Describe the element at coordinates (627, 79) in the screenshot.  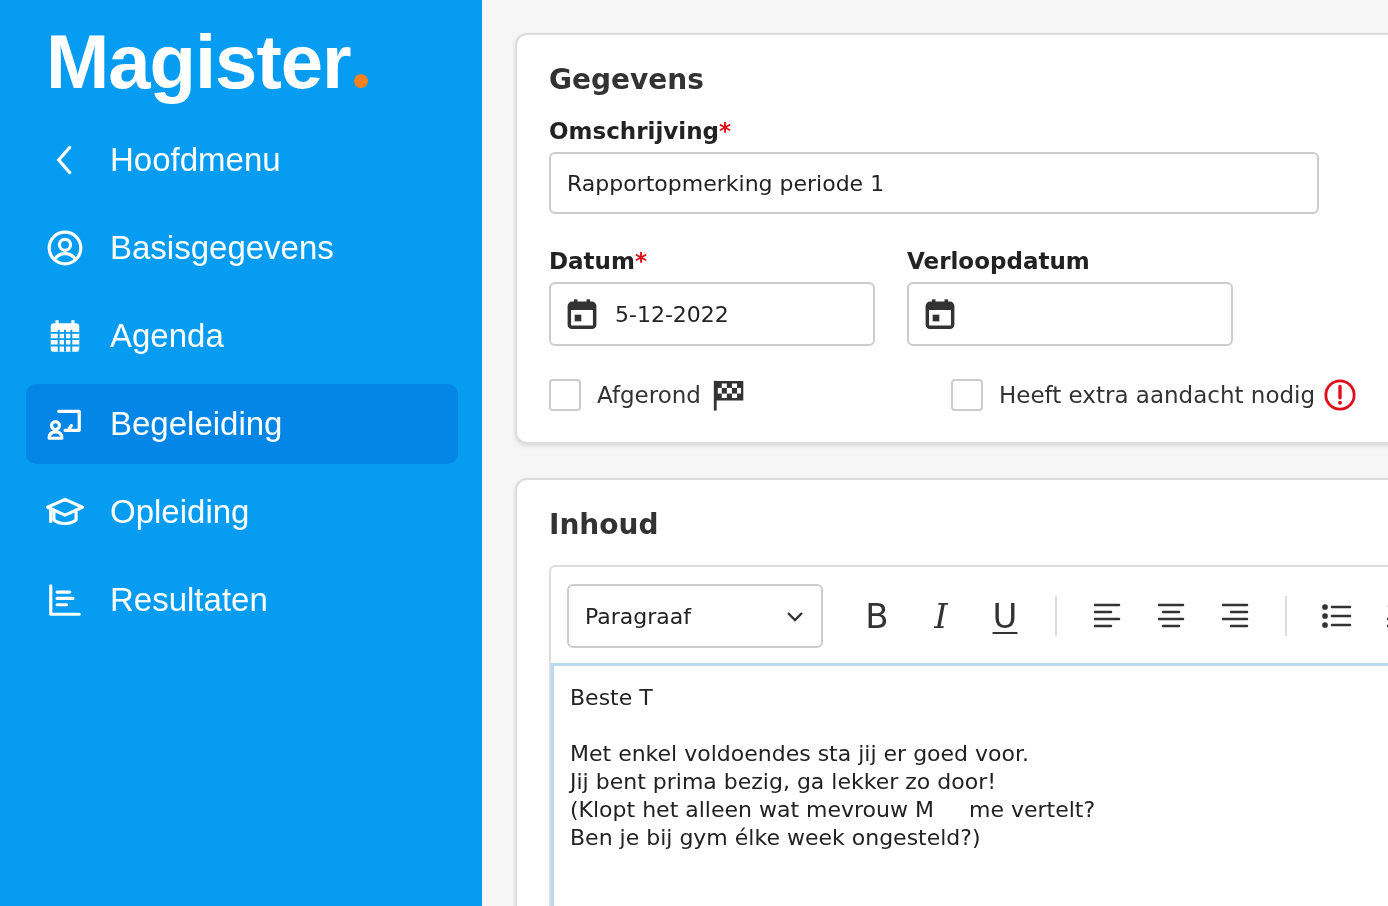
I see `card-title: Gegevens` at that location.